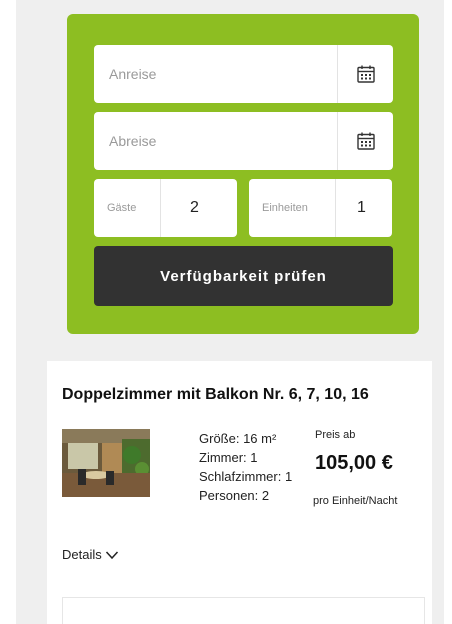  What do you see at coordinates (165, 208) in the screenshot?
I see `guests-field: Gäste 2` at bounding box center [165, 208].